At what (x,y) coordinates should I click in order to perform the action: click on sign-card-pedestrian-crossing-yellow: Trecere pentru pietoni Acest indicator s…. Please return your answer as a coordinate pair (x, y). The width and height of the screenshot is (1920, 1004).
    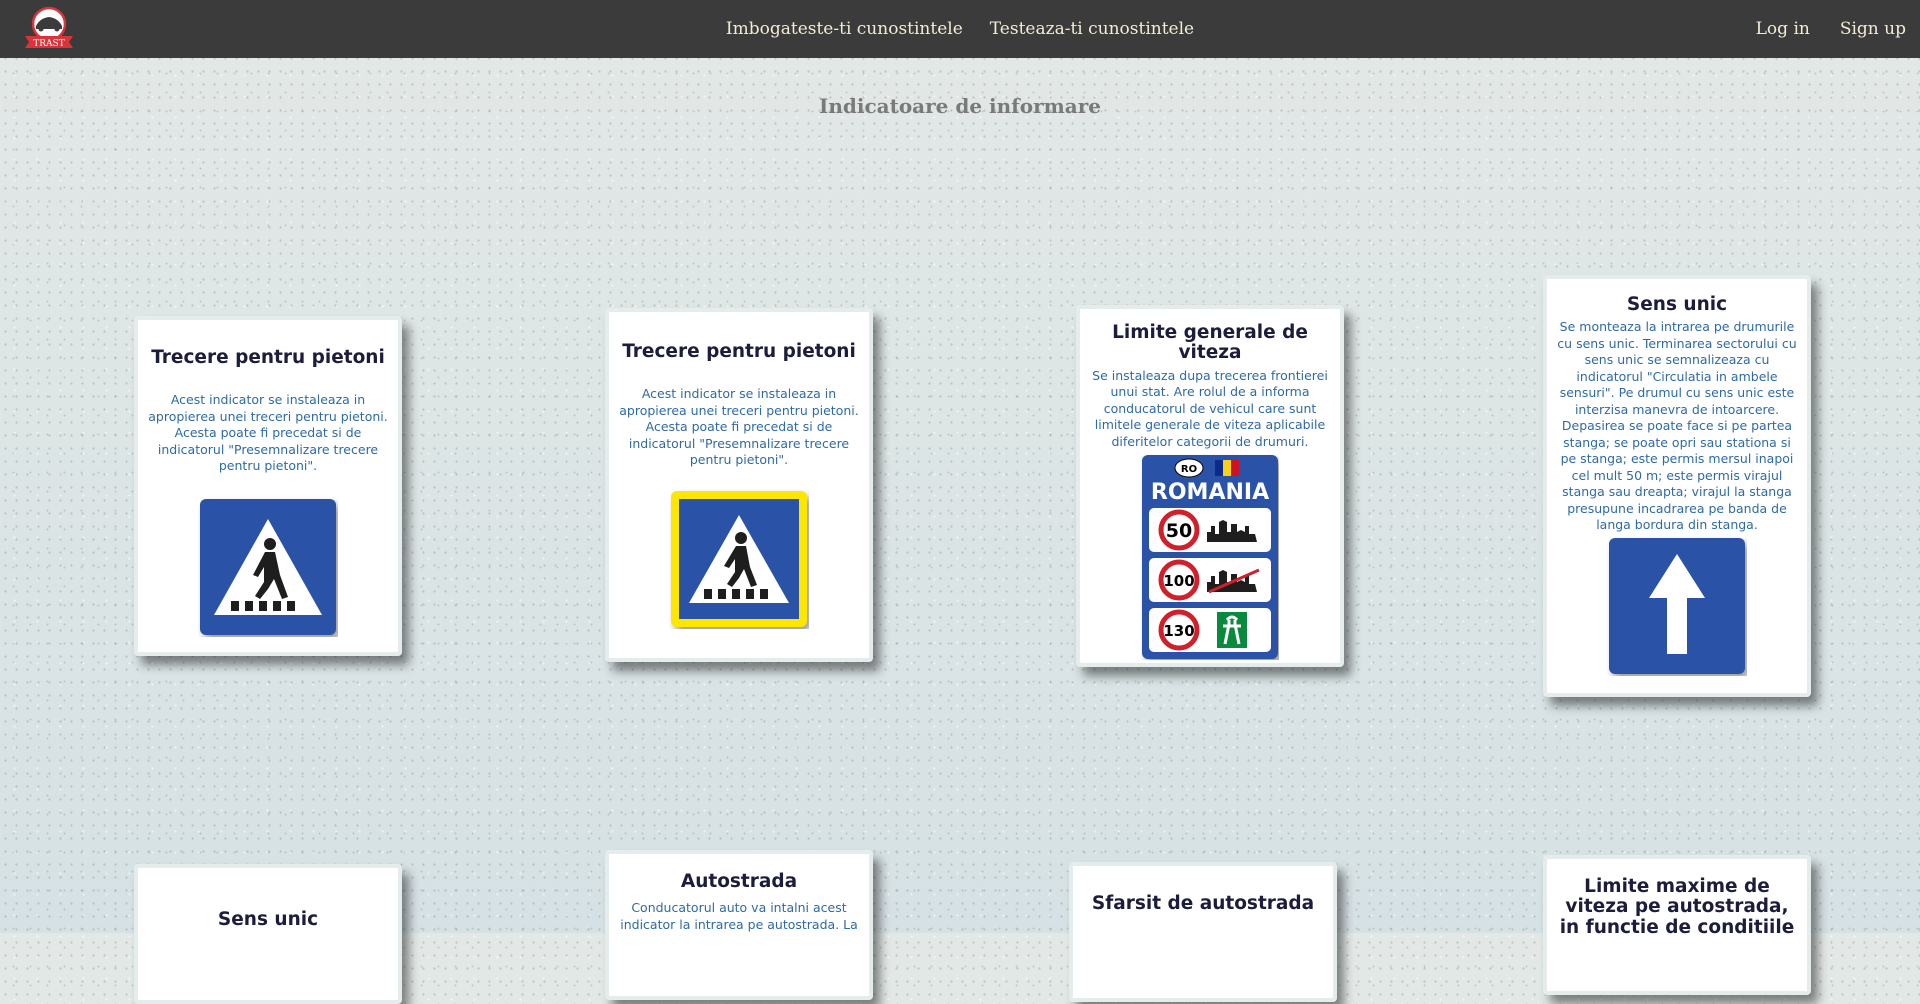
    Looking at the image, I should click on (739, 485).